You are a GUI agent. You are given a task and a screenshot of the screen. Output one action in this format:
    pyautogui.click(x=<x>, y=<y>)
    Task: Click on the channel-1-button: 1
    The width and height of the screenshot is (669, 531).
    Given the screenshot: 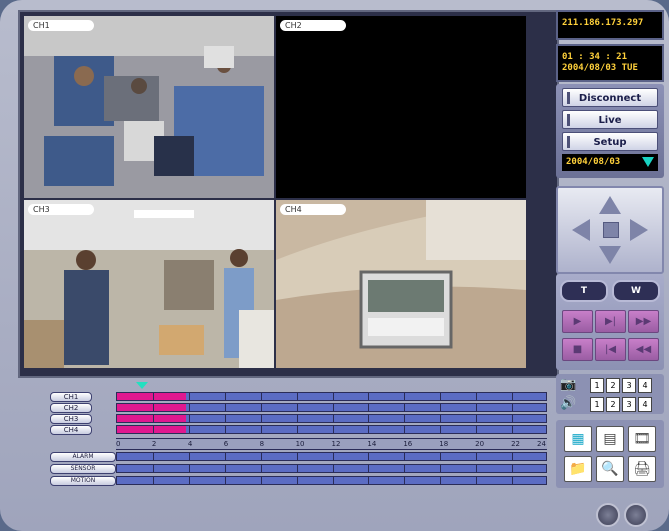 What is the action you would take?
    pyautogui.click(x=597, y=385)
    